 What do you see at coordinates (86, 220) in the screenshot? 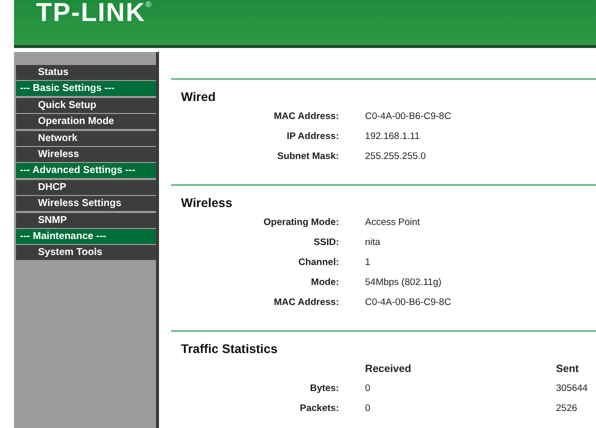
I see `menu-item: SNMP` at bounding box center [86, 220].